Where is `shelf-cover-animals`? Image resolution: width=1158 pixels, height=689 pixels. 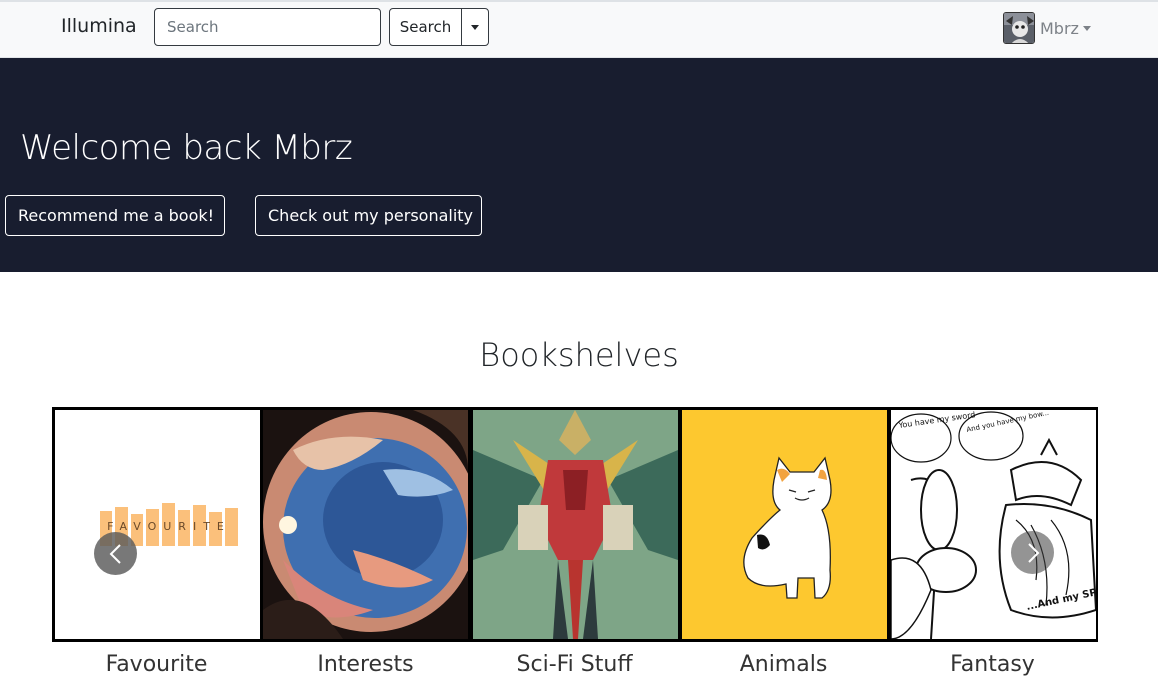
shelf-cover-animals is located at coordinates (784, 524).